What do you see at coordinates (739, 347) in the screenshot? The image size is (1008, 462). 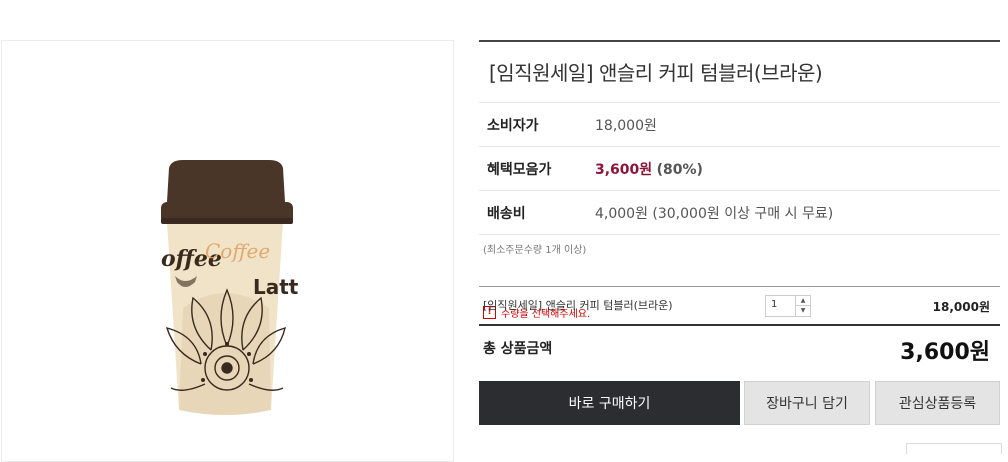 I see `total-row: 총 상품금액 3,600원` at bounding box center [739, 347].